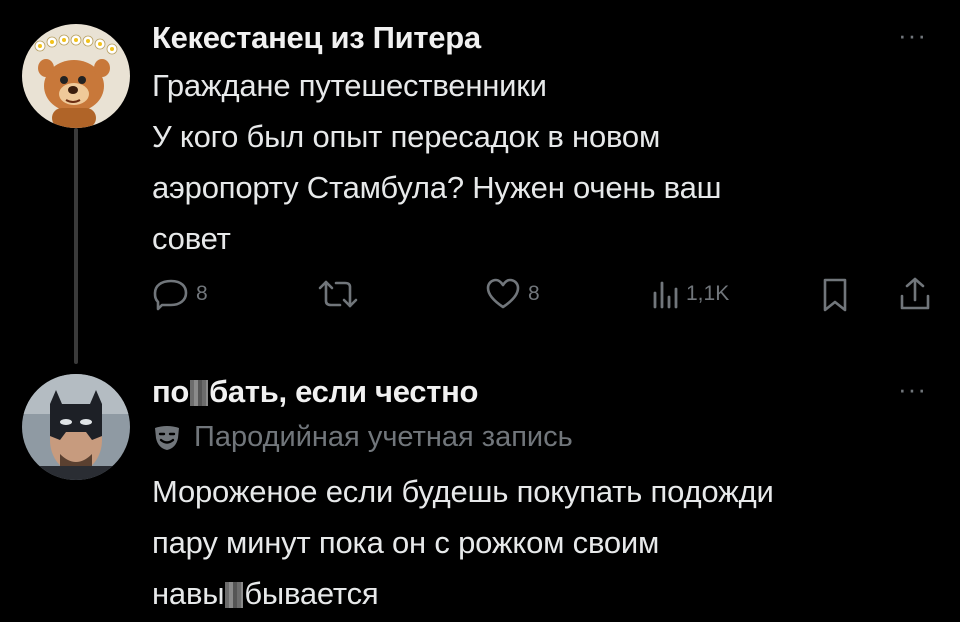 The image size is (960, 622). I want to click on reply-text-line: Мороженое если будешь покупать подожди, so click(463, 491).